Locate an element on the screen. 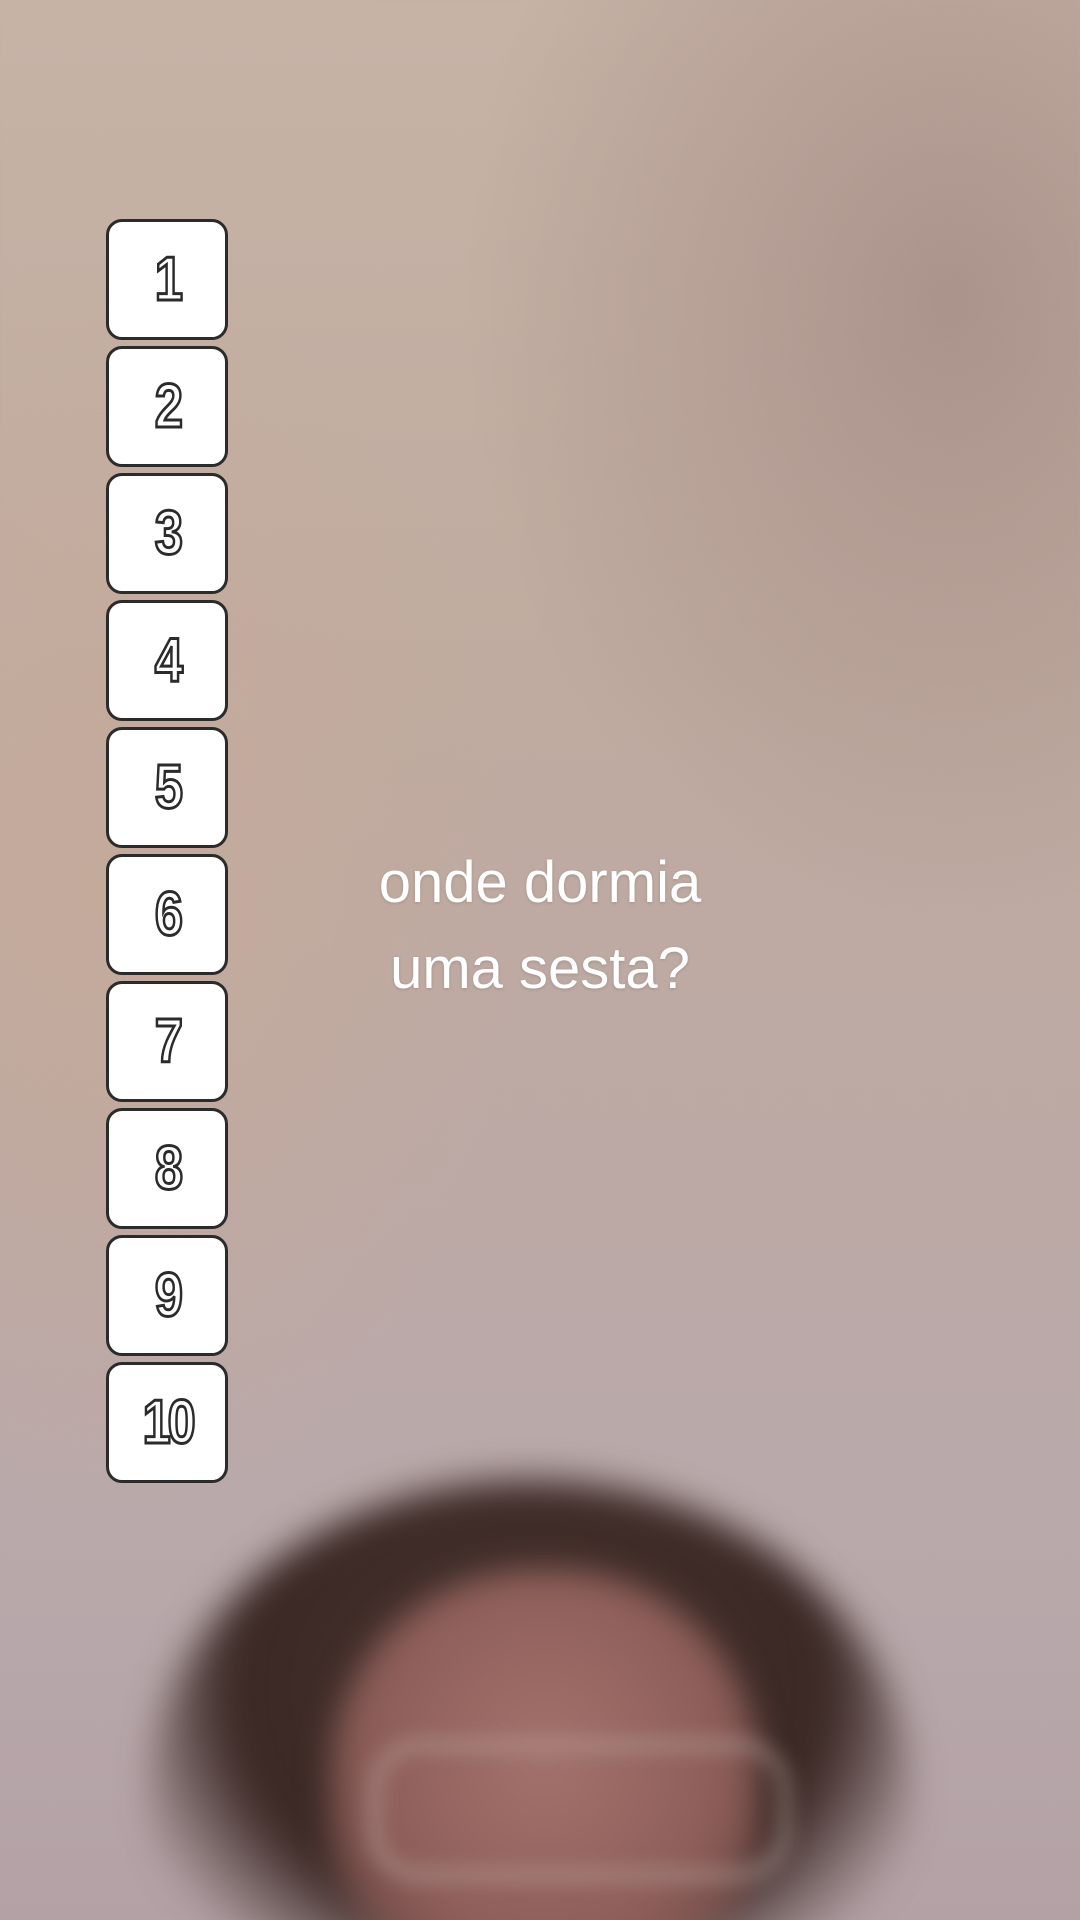 This screenshot has width=1080, height=1920. ranking-item-3: 3 is located at coordinates (167, 533).